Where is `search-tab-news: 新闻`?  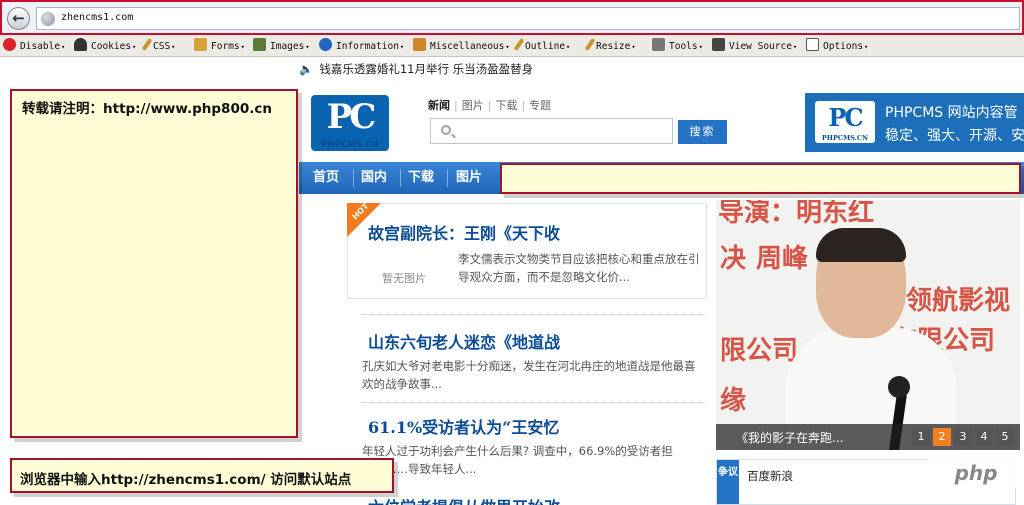 search-tab-news: 新闻 is located at coordinates (439, 105).